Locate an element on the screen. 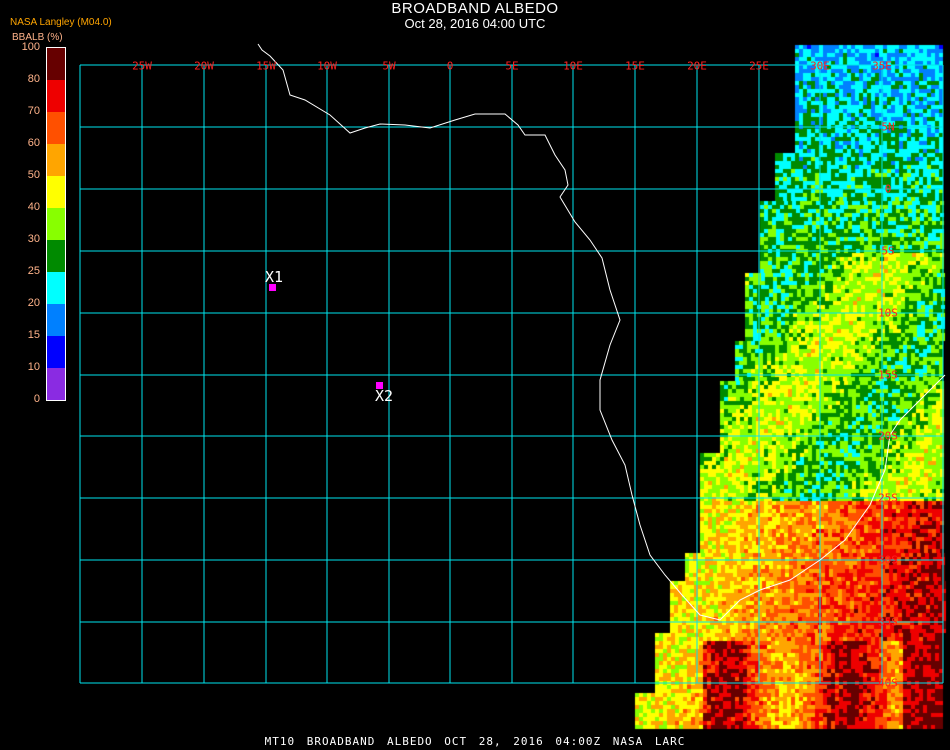 This screenshot has width=950, height=750. colorbar-tick-label: 80 is located at coordinates (33, 79).